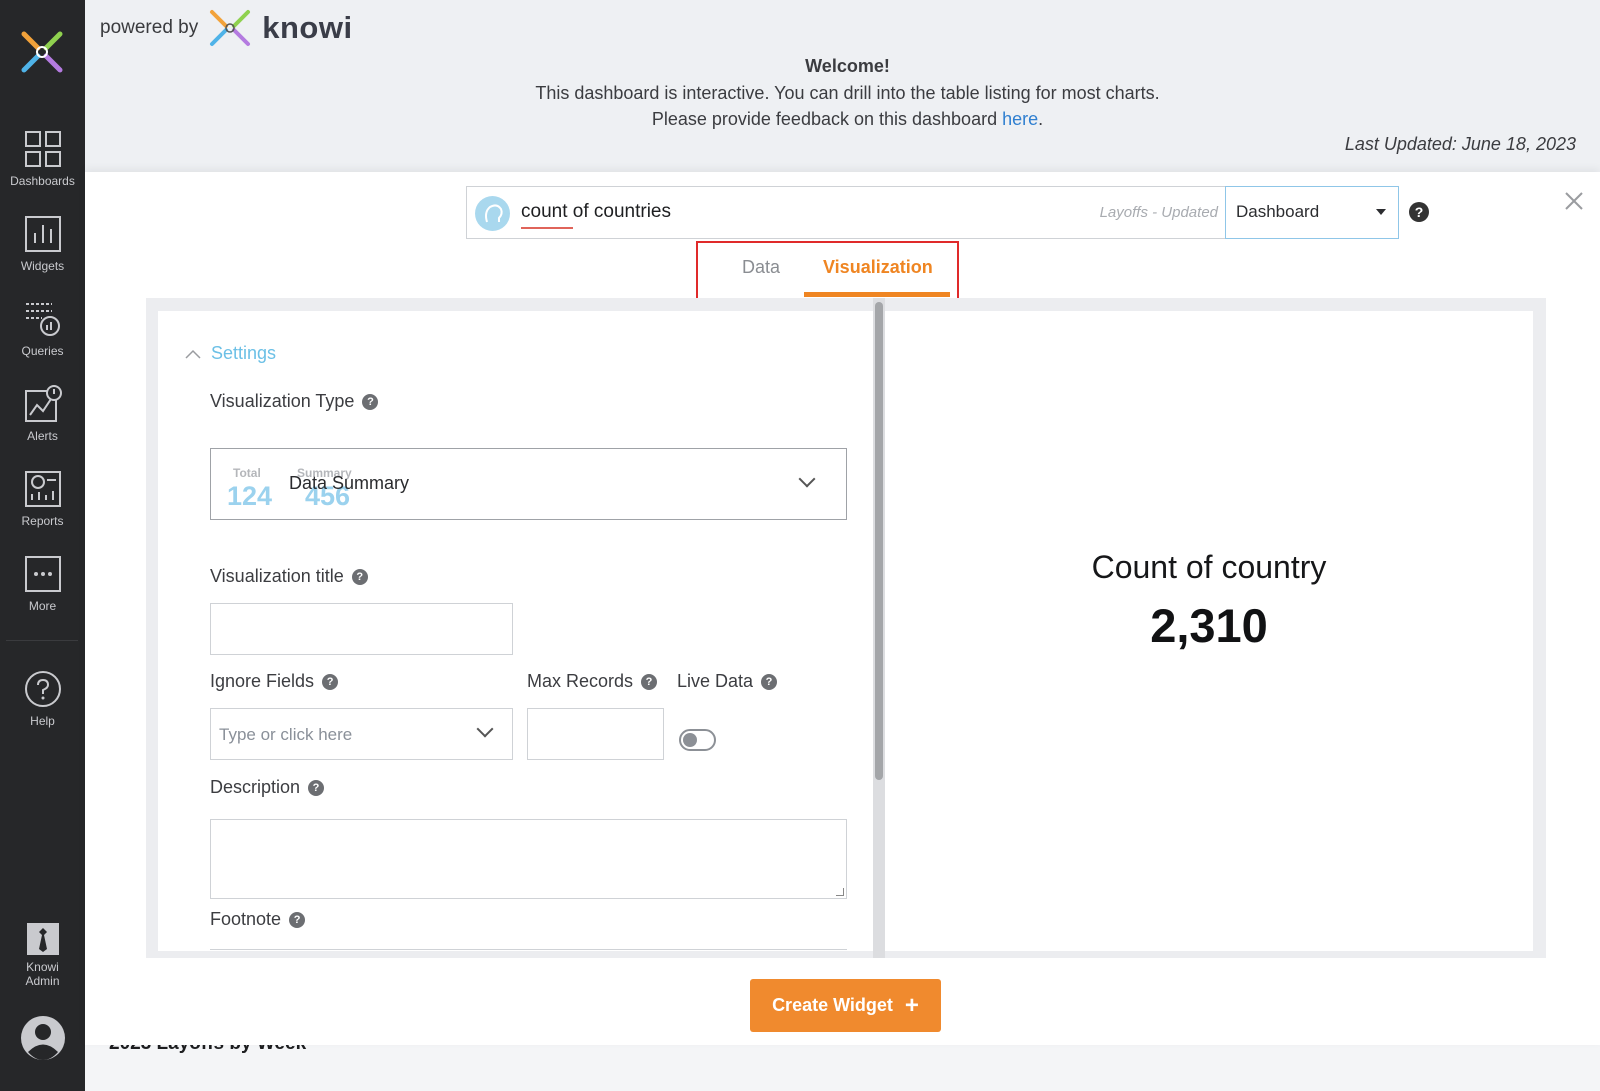 This screenshot has width=1600, height=1091. What do you see at coordinates (246, 919) in the screenshot?
I see `footnote-label-text: Footnote` at bounding box center [246, 919].